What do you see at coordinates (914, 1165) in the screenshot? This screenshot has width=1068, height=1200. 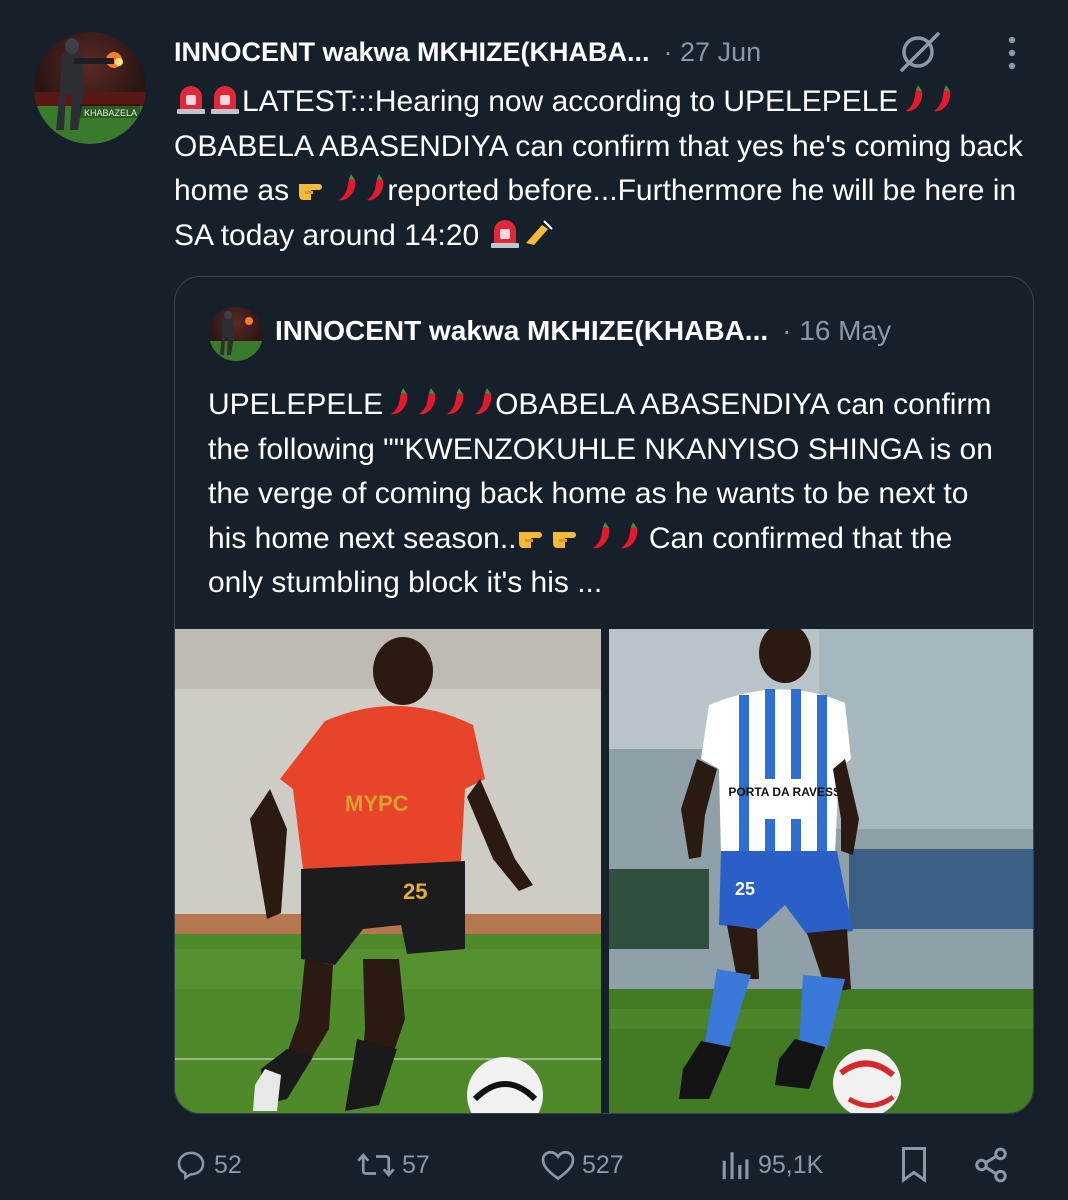 I see `bookmark-icon` at bounding box center [914, 1165].